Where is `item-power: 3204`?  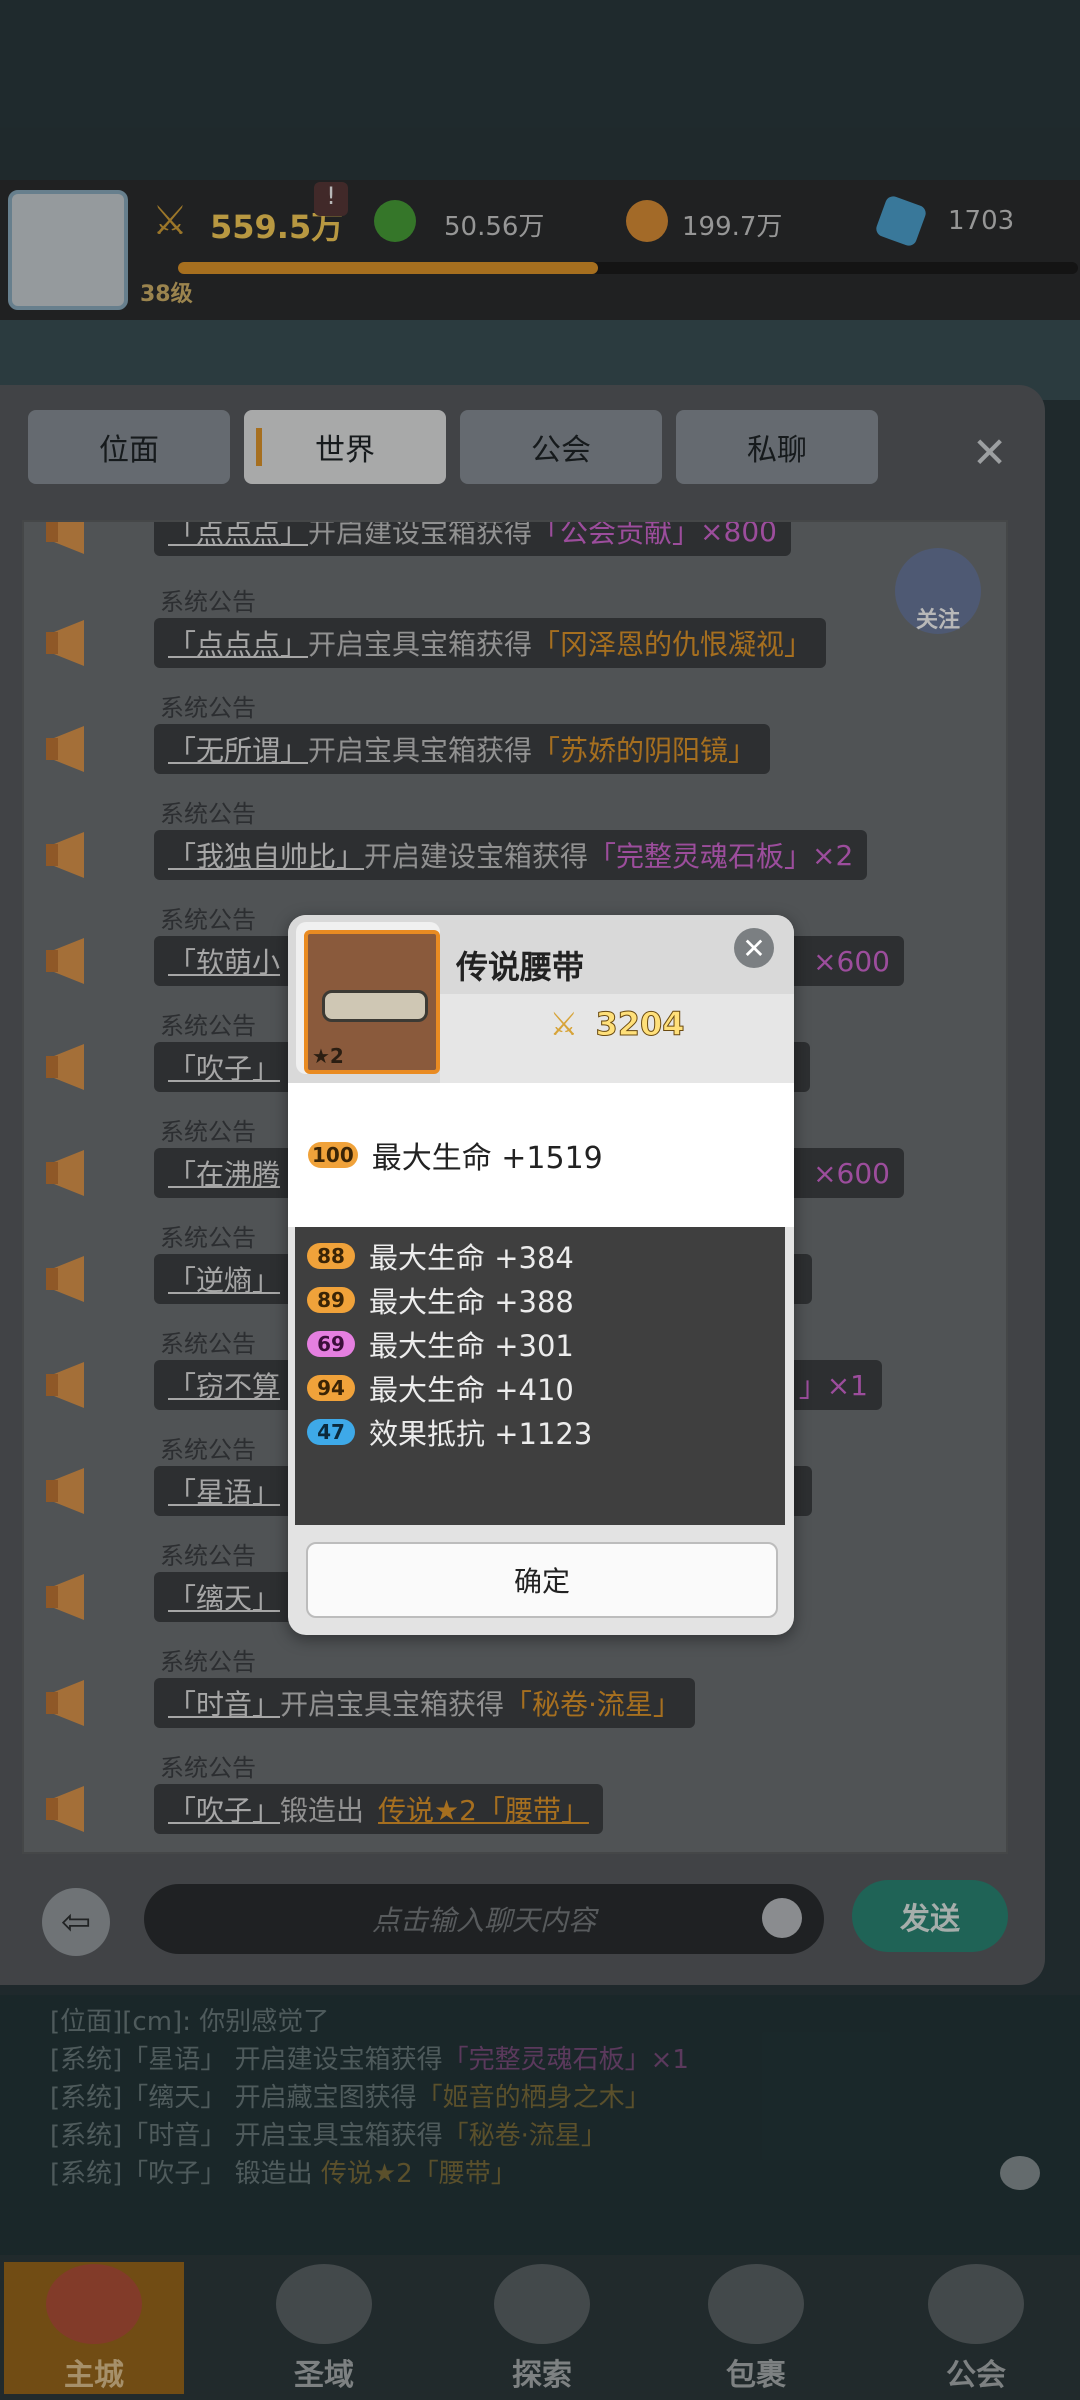
item-power: 3204 is located at coordinates (640, 1024).